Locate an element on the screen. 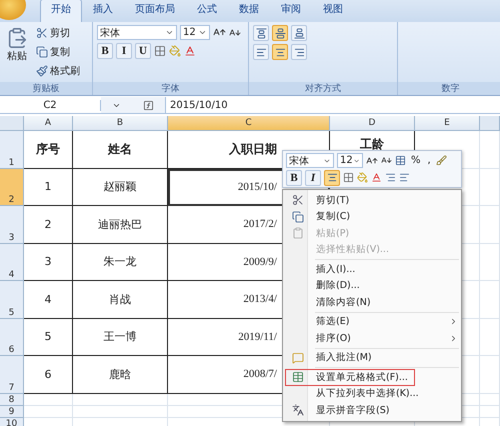  table-cell: 5 is located at coordinates (48, 337).